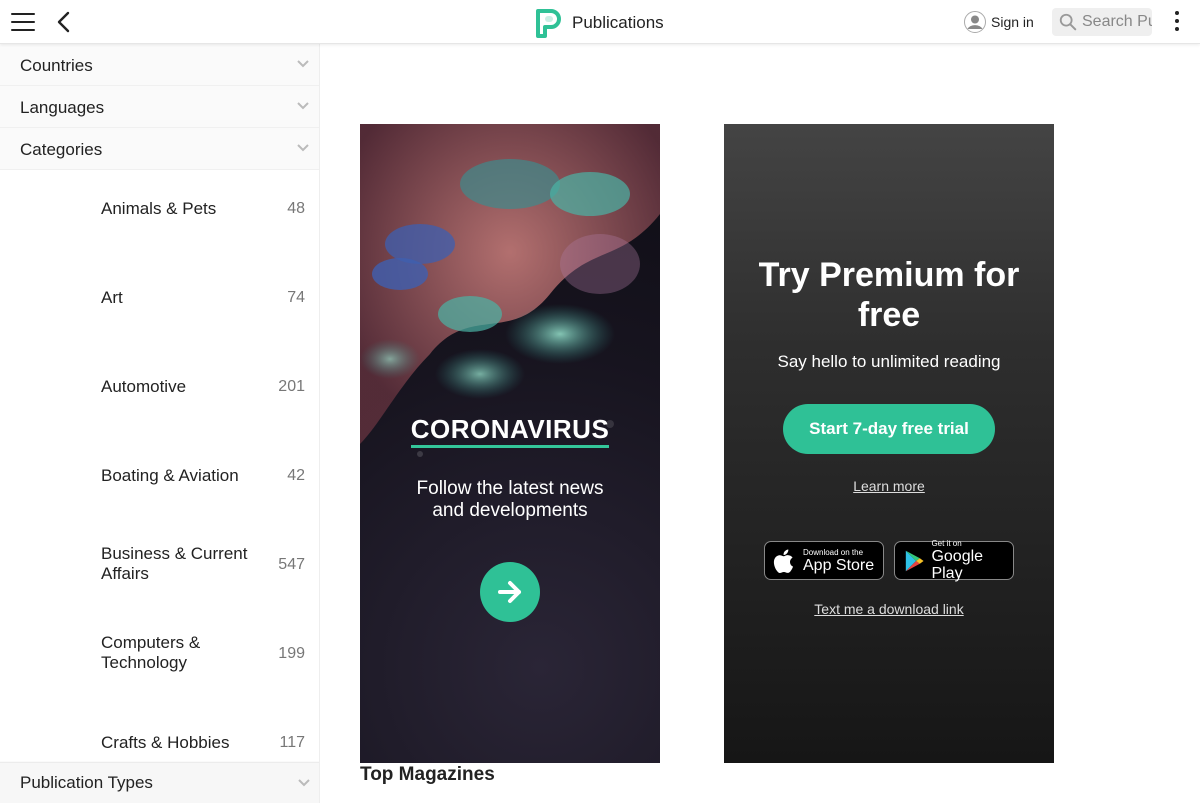 The height and width of the screenshot is (803, 1200). What do you see at coordinates (975, 22) in the screenshot?
I see `user-avatar-icon` at bounding box center [975, 22].